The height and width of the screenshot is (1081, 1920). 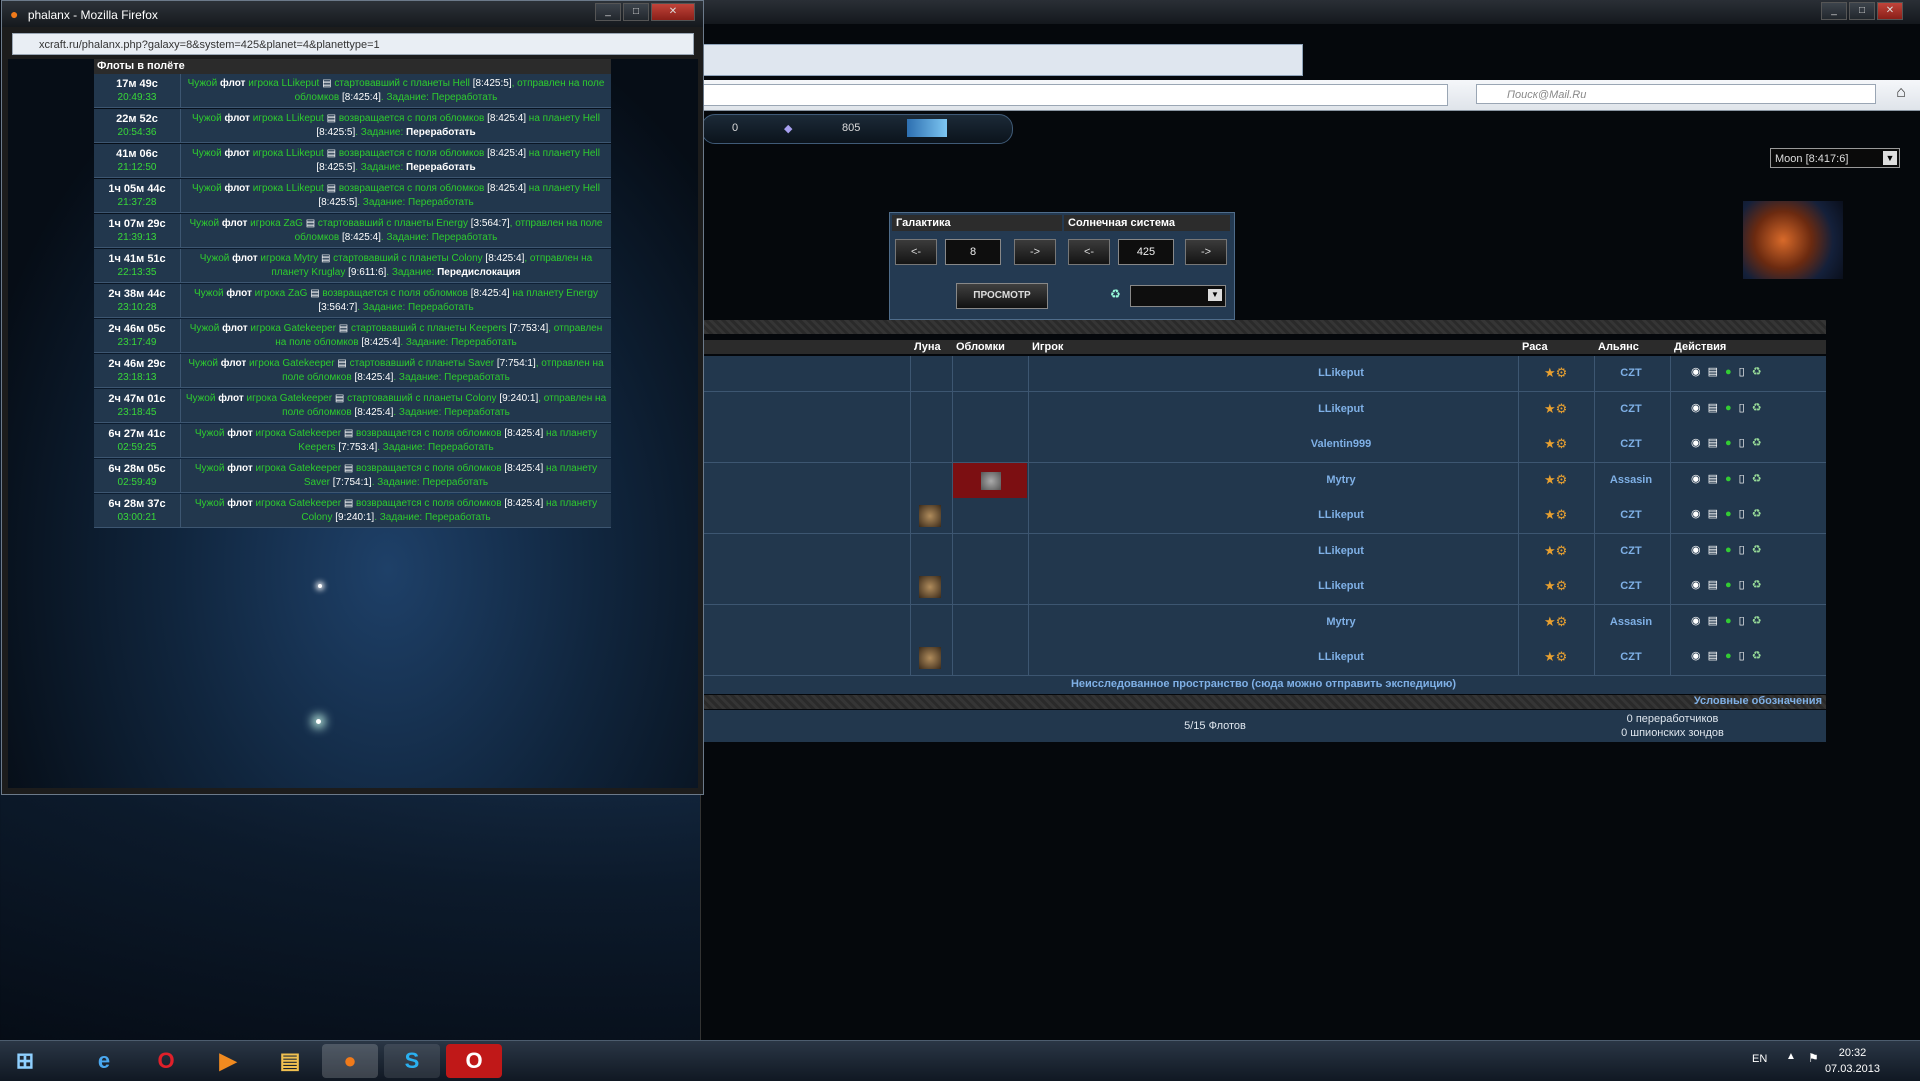 What do you see at coordinates (1793, 240) in the screenshot?
I see `avatar` at bounding box center [1793, 240].